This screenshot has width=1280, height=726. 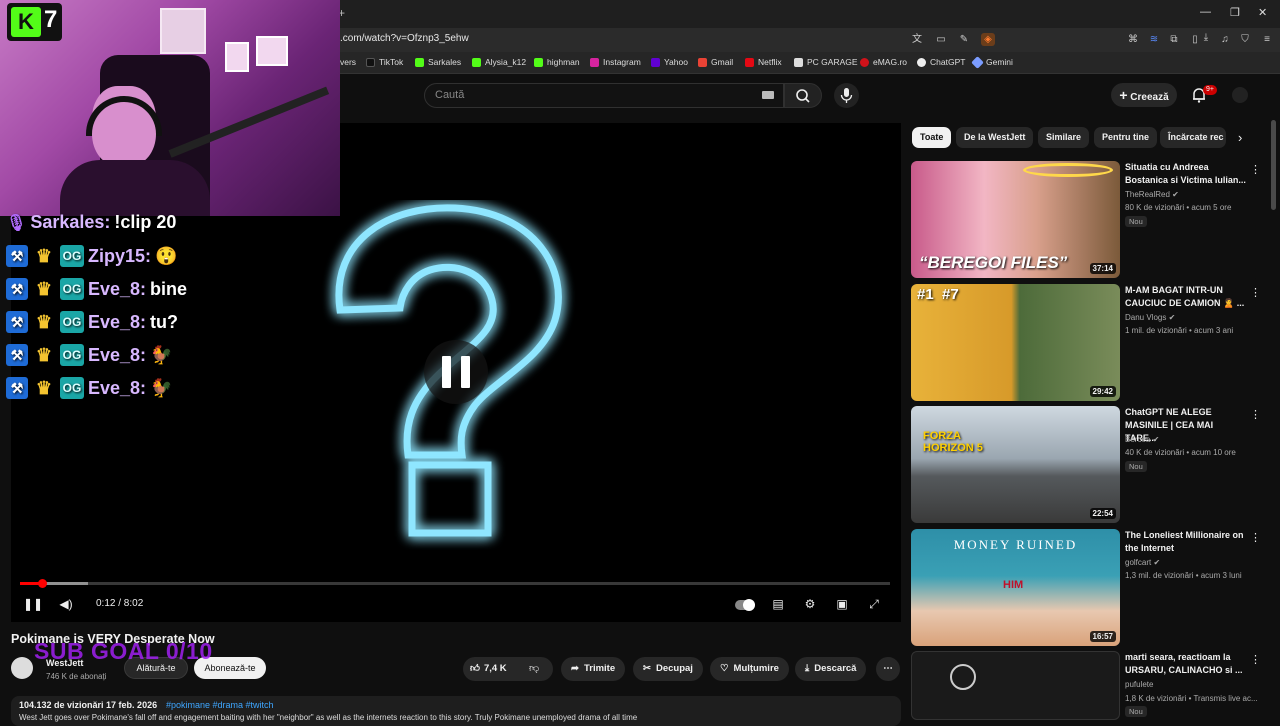 What do you see at coordinates (941, 62) in the screenshot?
I see `bookmark-item: ChatGPT` at bounding box center [941, 62].